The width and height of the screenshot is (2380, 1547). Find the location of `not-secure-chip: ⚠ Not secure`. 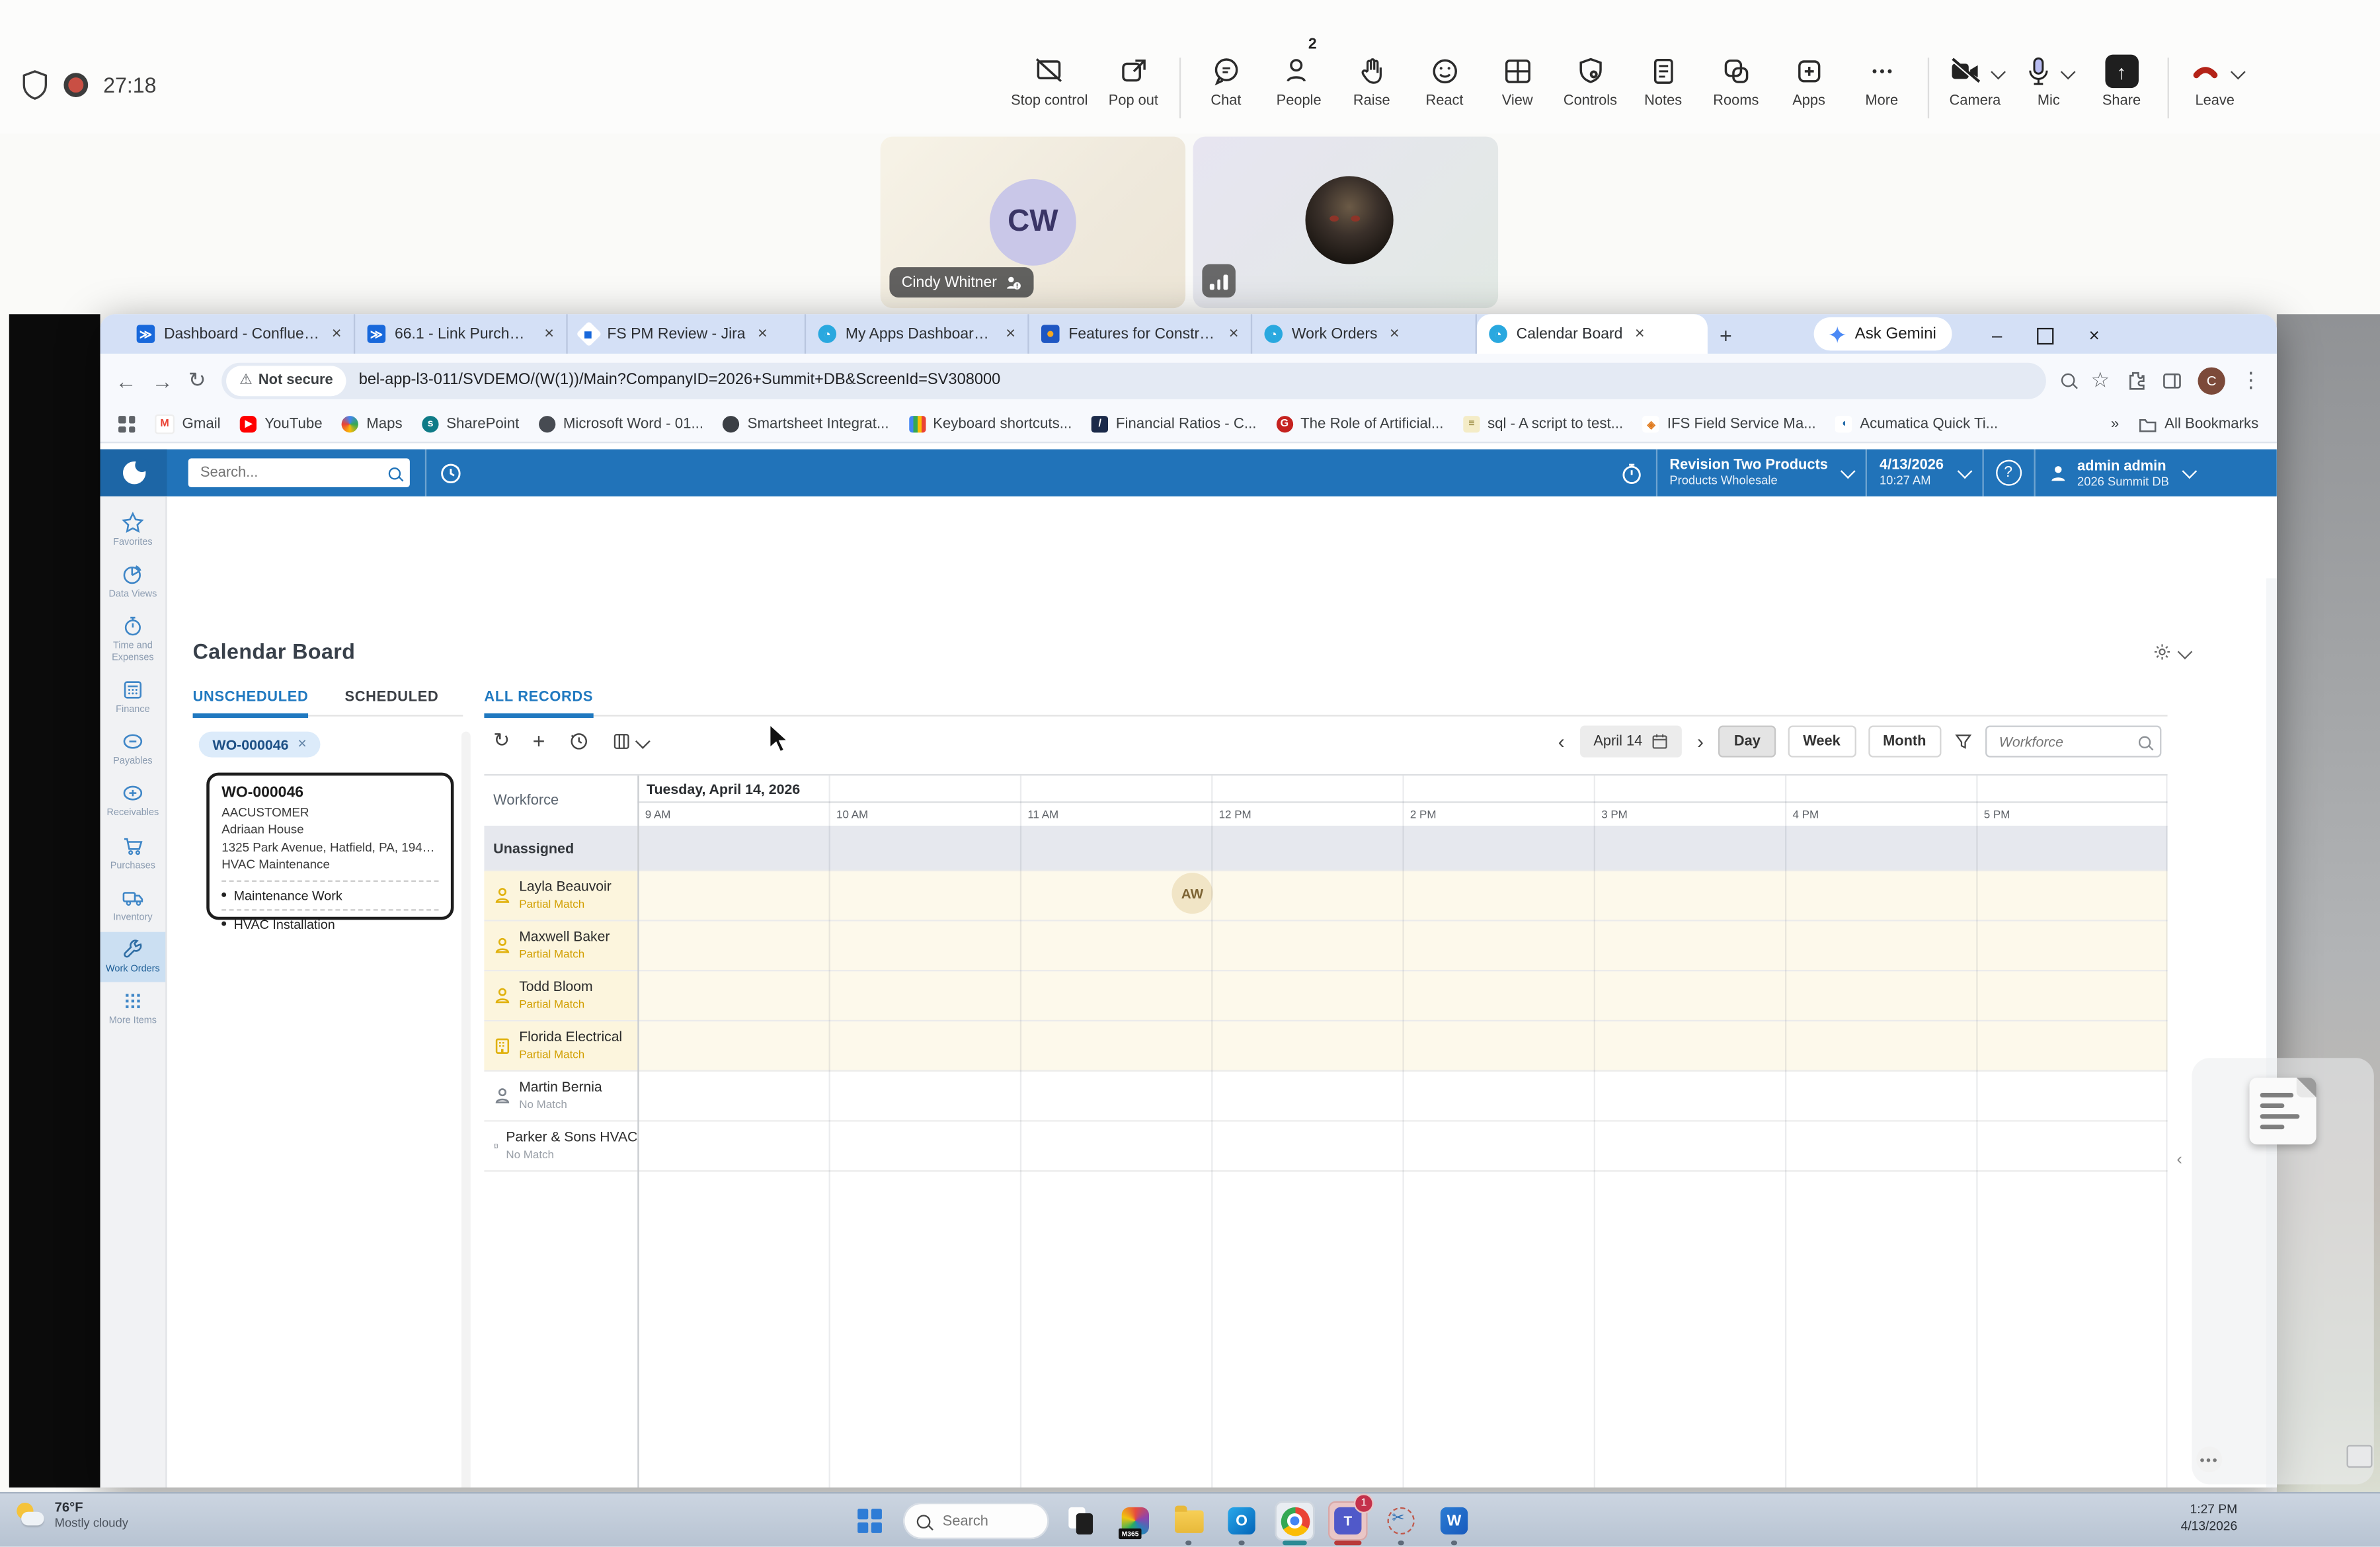

not-secure-chip: ⚠ Not secure is located at coordinates (286, 380).